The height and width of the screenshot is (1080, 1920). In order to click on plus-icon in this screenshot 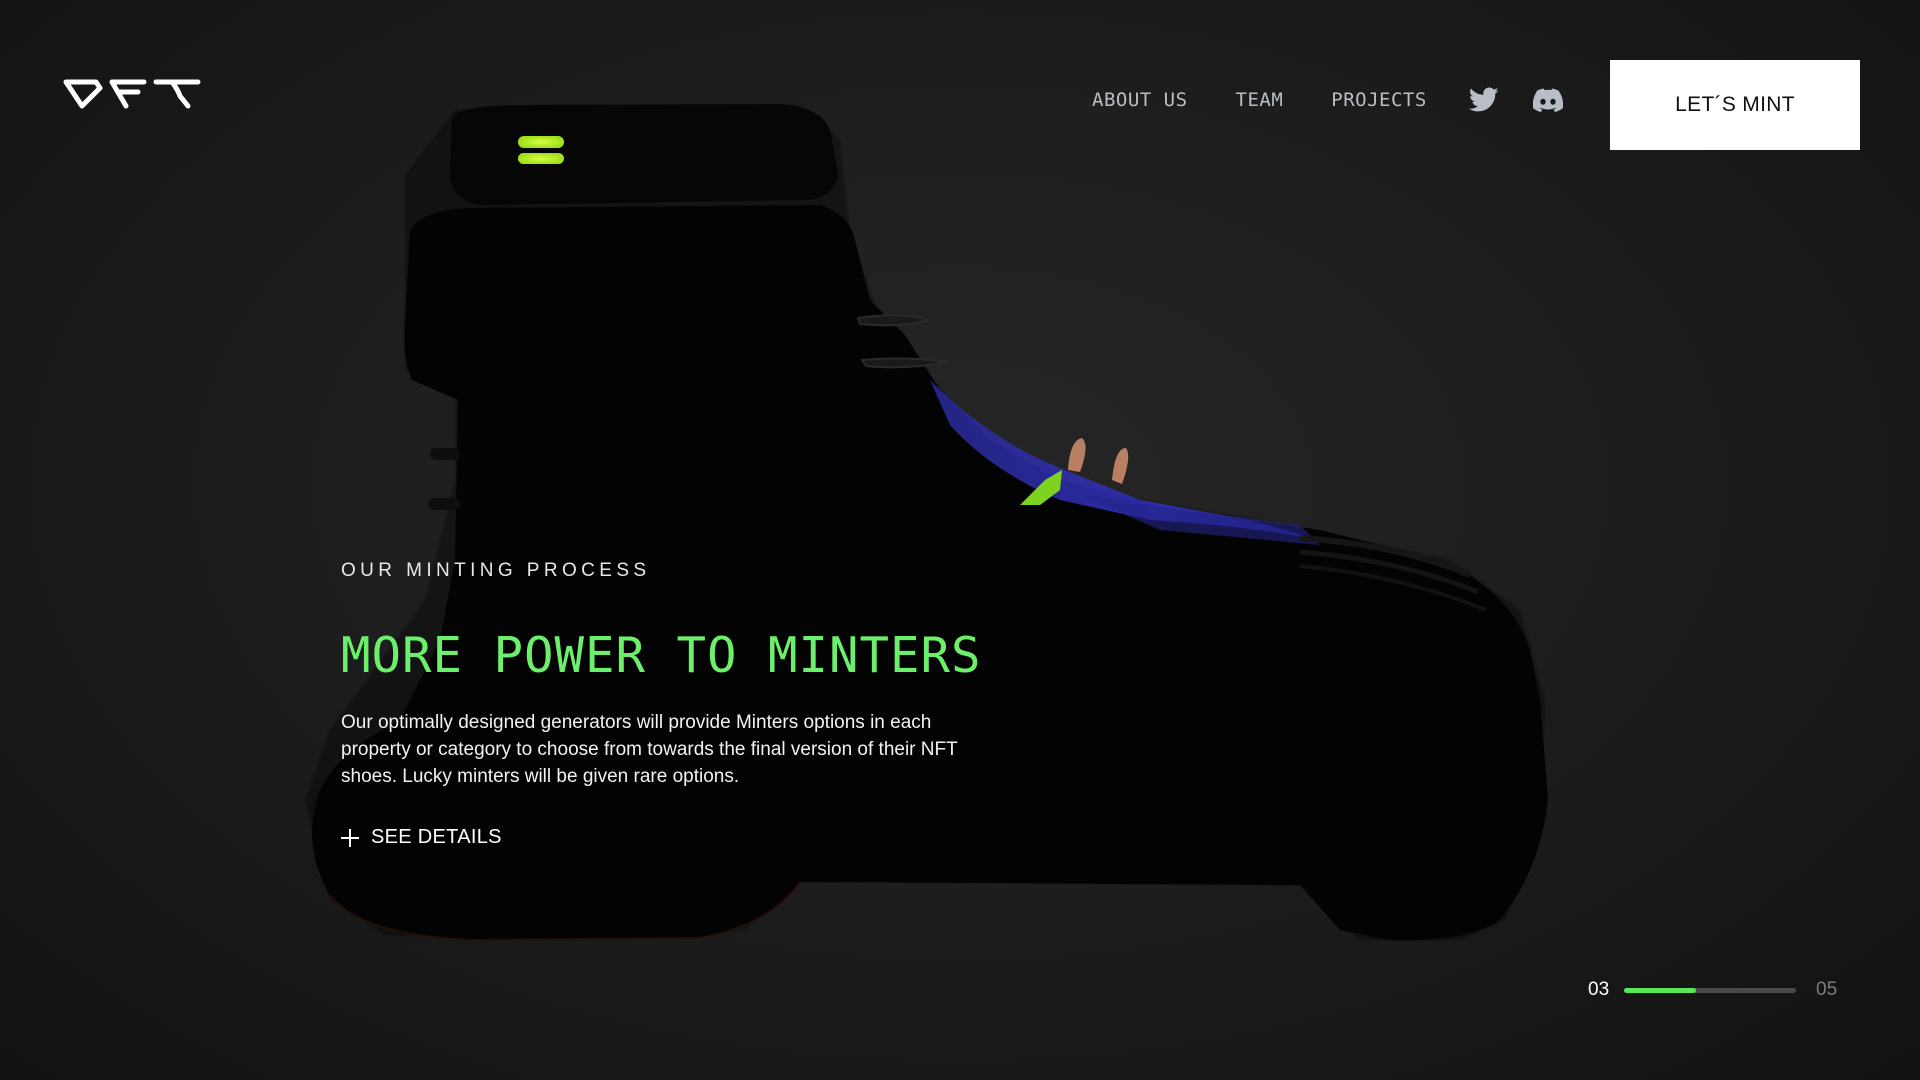, I will do `click(350, 837)`.